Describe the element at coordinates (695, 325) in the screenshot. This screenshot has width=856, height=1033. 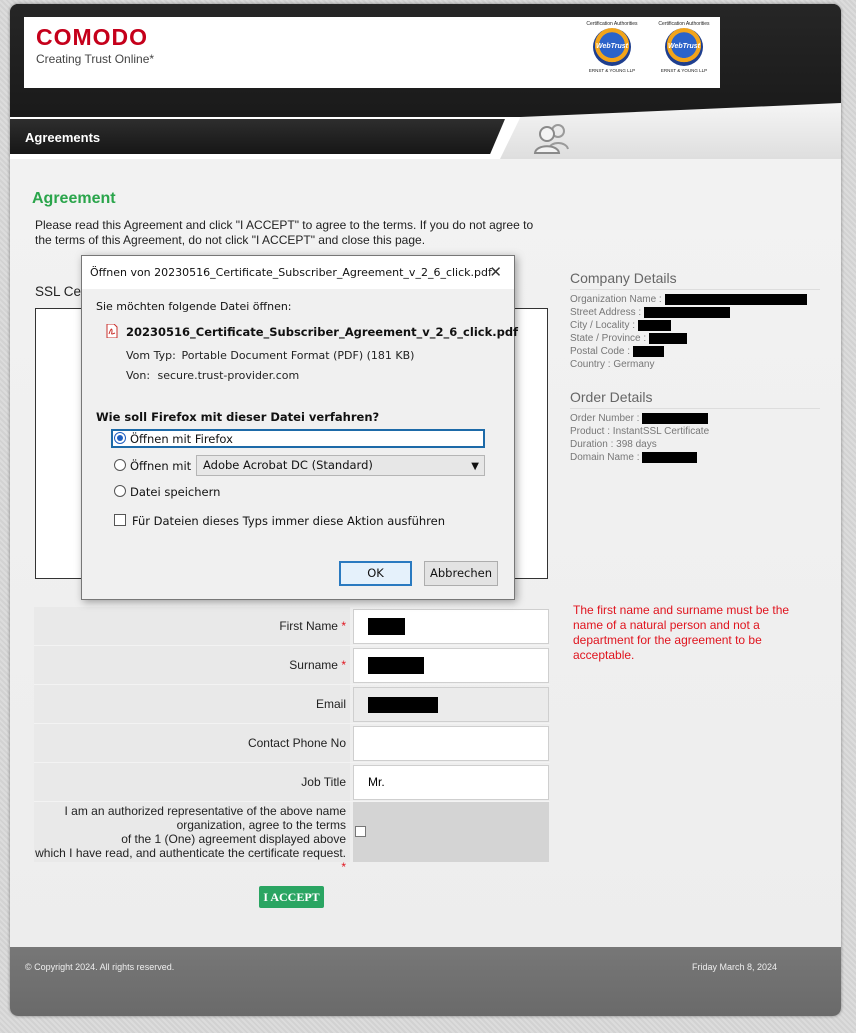
I see `city-row: City / Locality :` at that location.